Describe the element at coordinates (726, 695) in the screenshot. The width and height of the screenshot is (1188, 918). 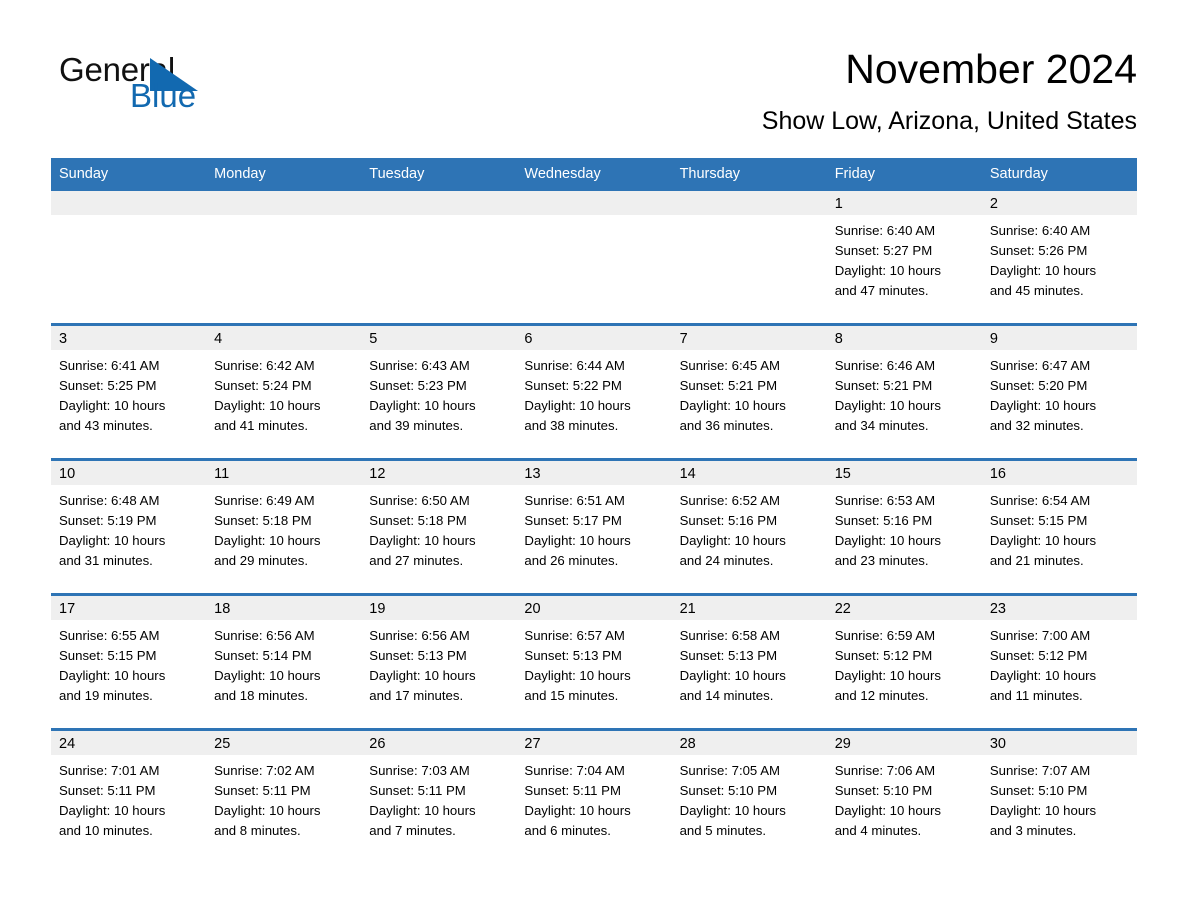
I see `daylight-text-line2: and 14 minutes.` at that location.